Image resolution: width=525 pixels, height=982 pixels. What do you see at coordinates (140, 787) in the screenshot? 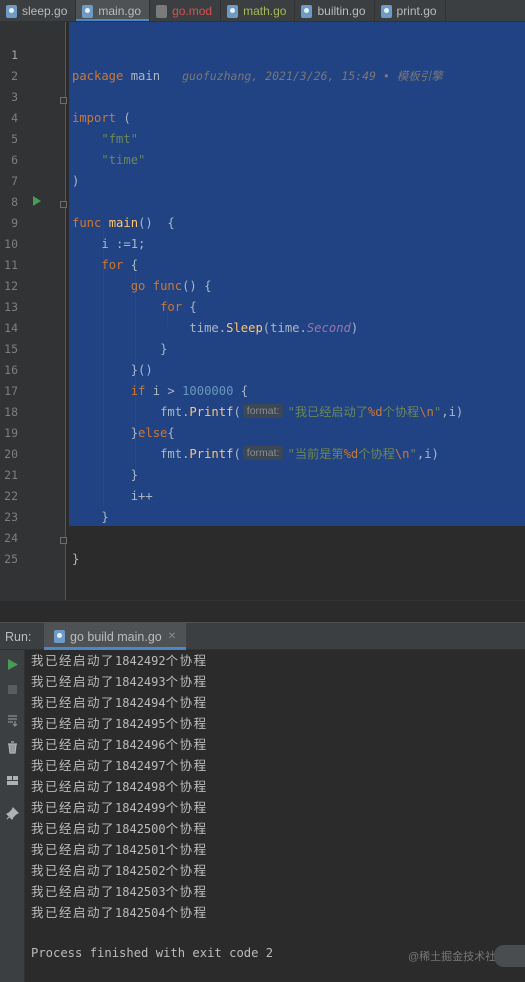
I see `console-number: 1842498` at bounding box center [140, 787].